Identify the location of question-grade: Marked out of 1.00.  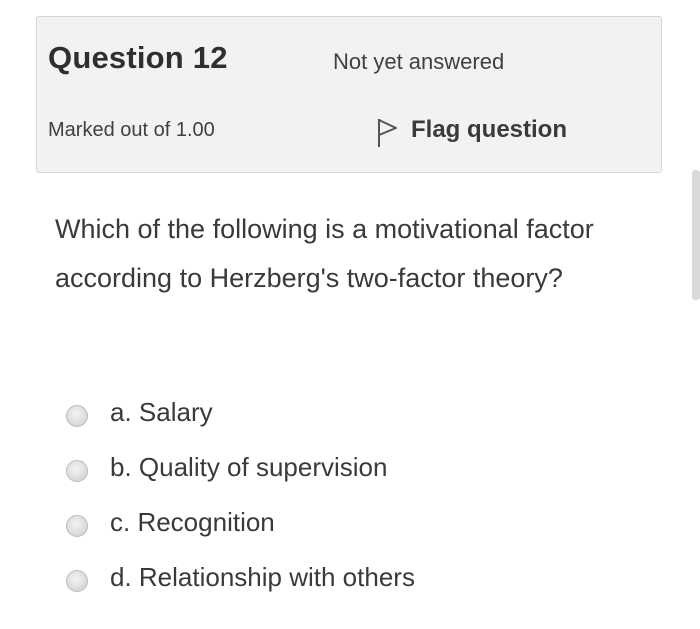
(131, 130).